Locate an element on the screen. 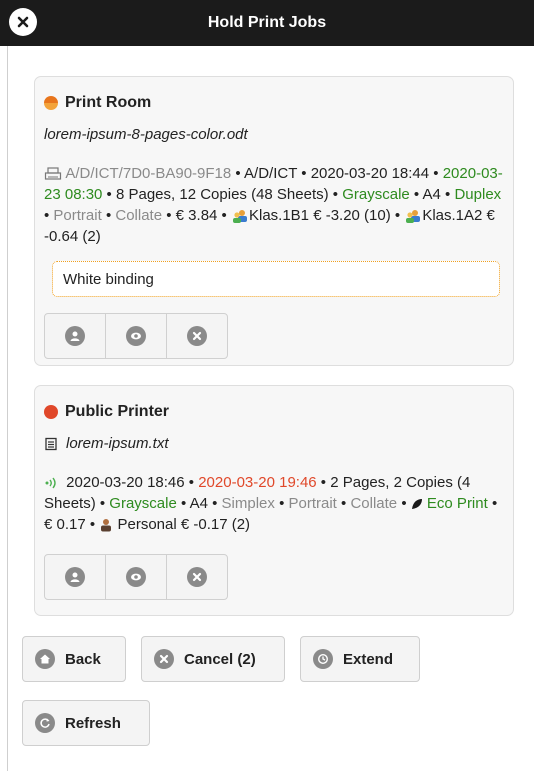  refresh-label: Refresh is located at coordinates (93, 723).